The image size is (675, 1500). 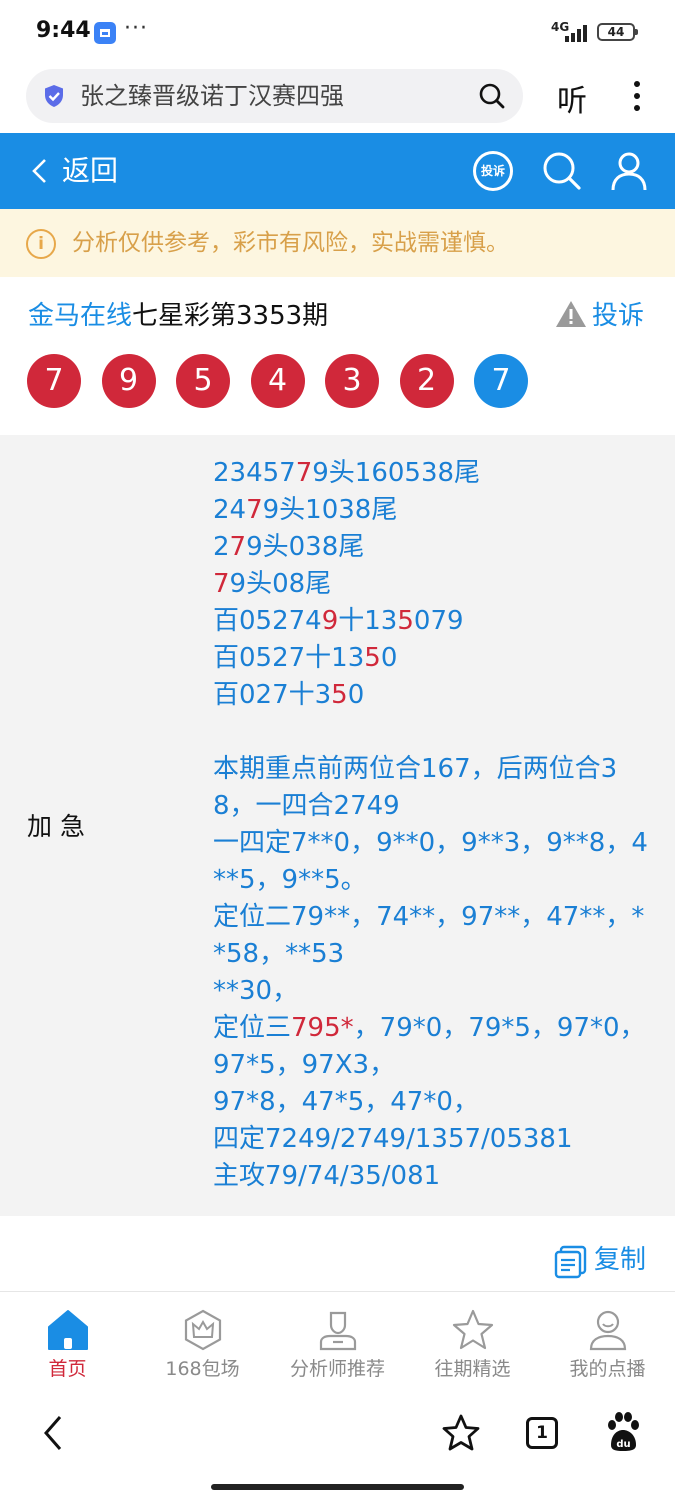 I want to click on line-text: 本期重点前两位合167，后两位合3, so click(x=415, y=769).